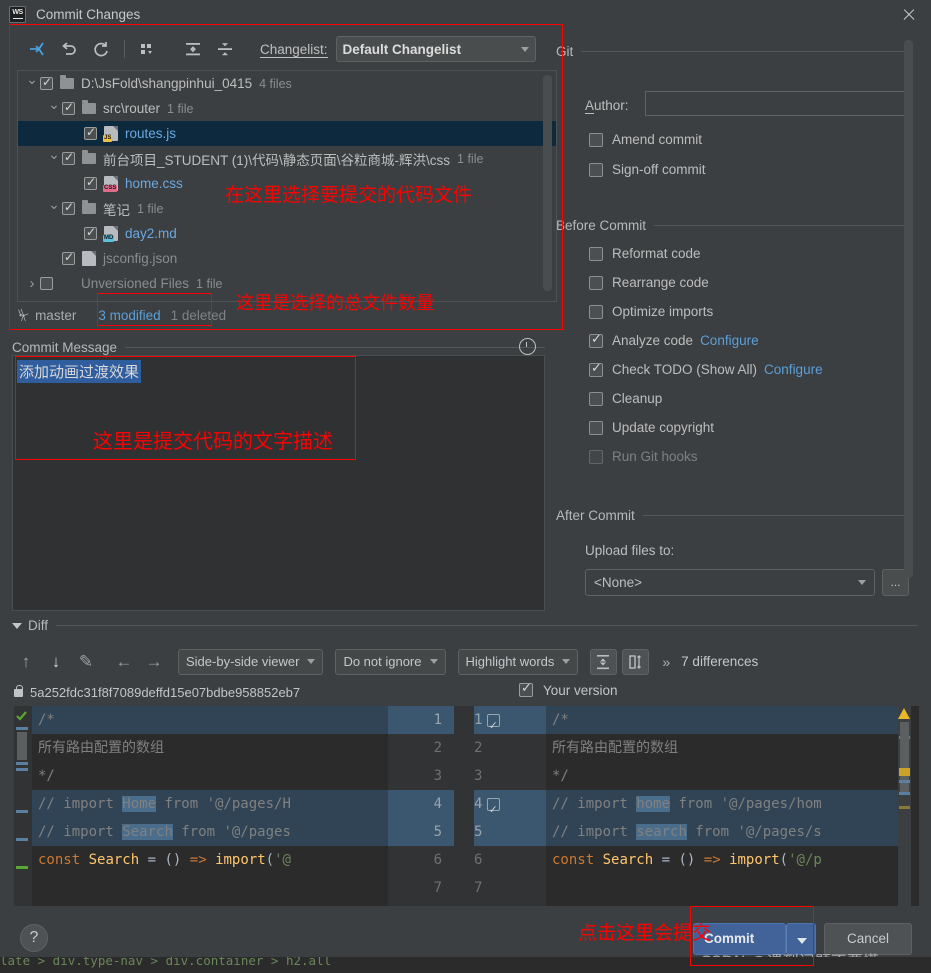 The width and height of the screenshot is (931, 973). What do you see at coordinates (526, 688) in the screenshot?
I see `your-version-checkbox` at bounding box center [526, 688].